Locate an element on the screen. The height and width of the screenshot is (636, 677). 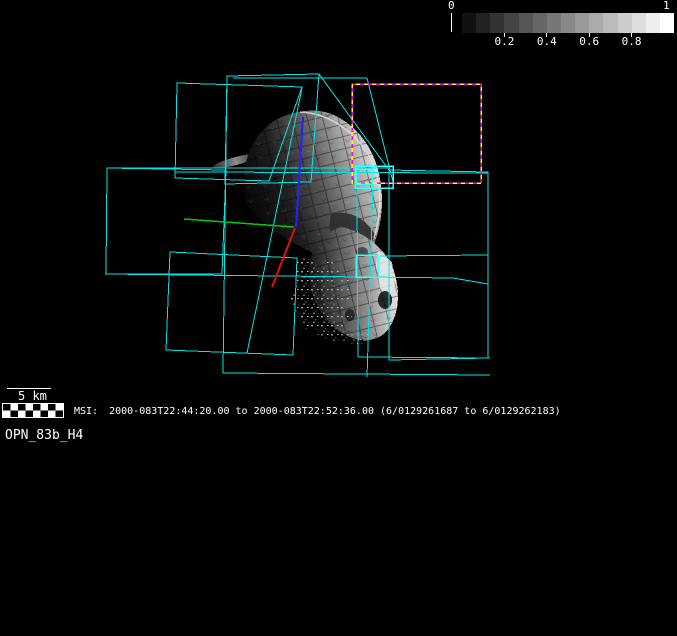
colorbar-gradient-strip is located at coordinates (568, 23).